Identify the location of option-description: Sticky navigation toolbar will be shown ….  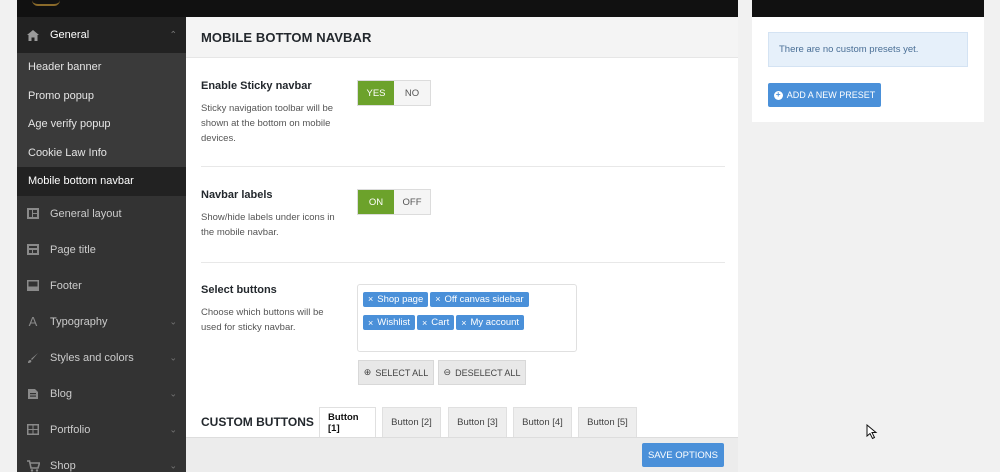
(267, 123).